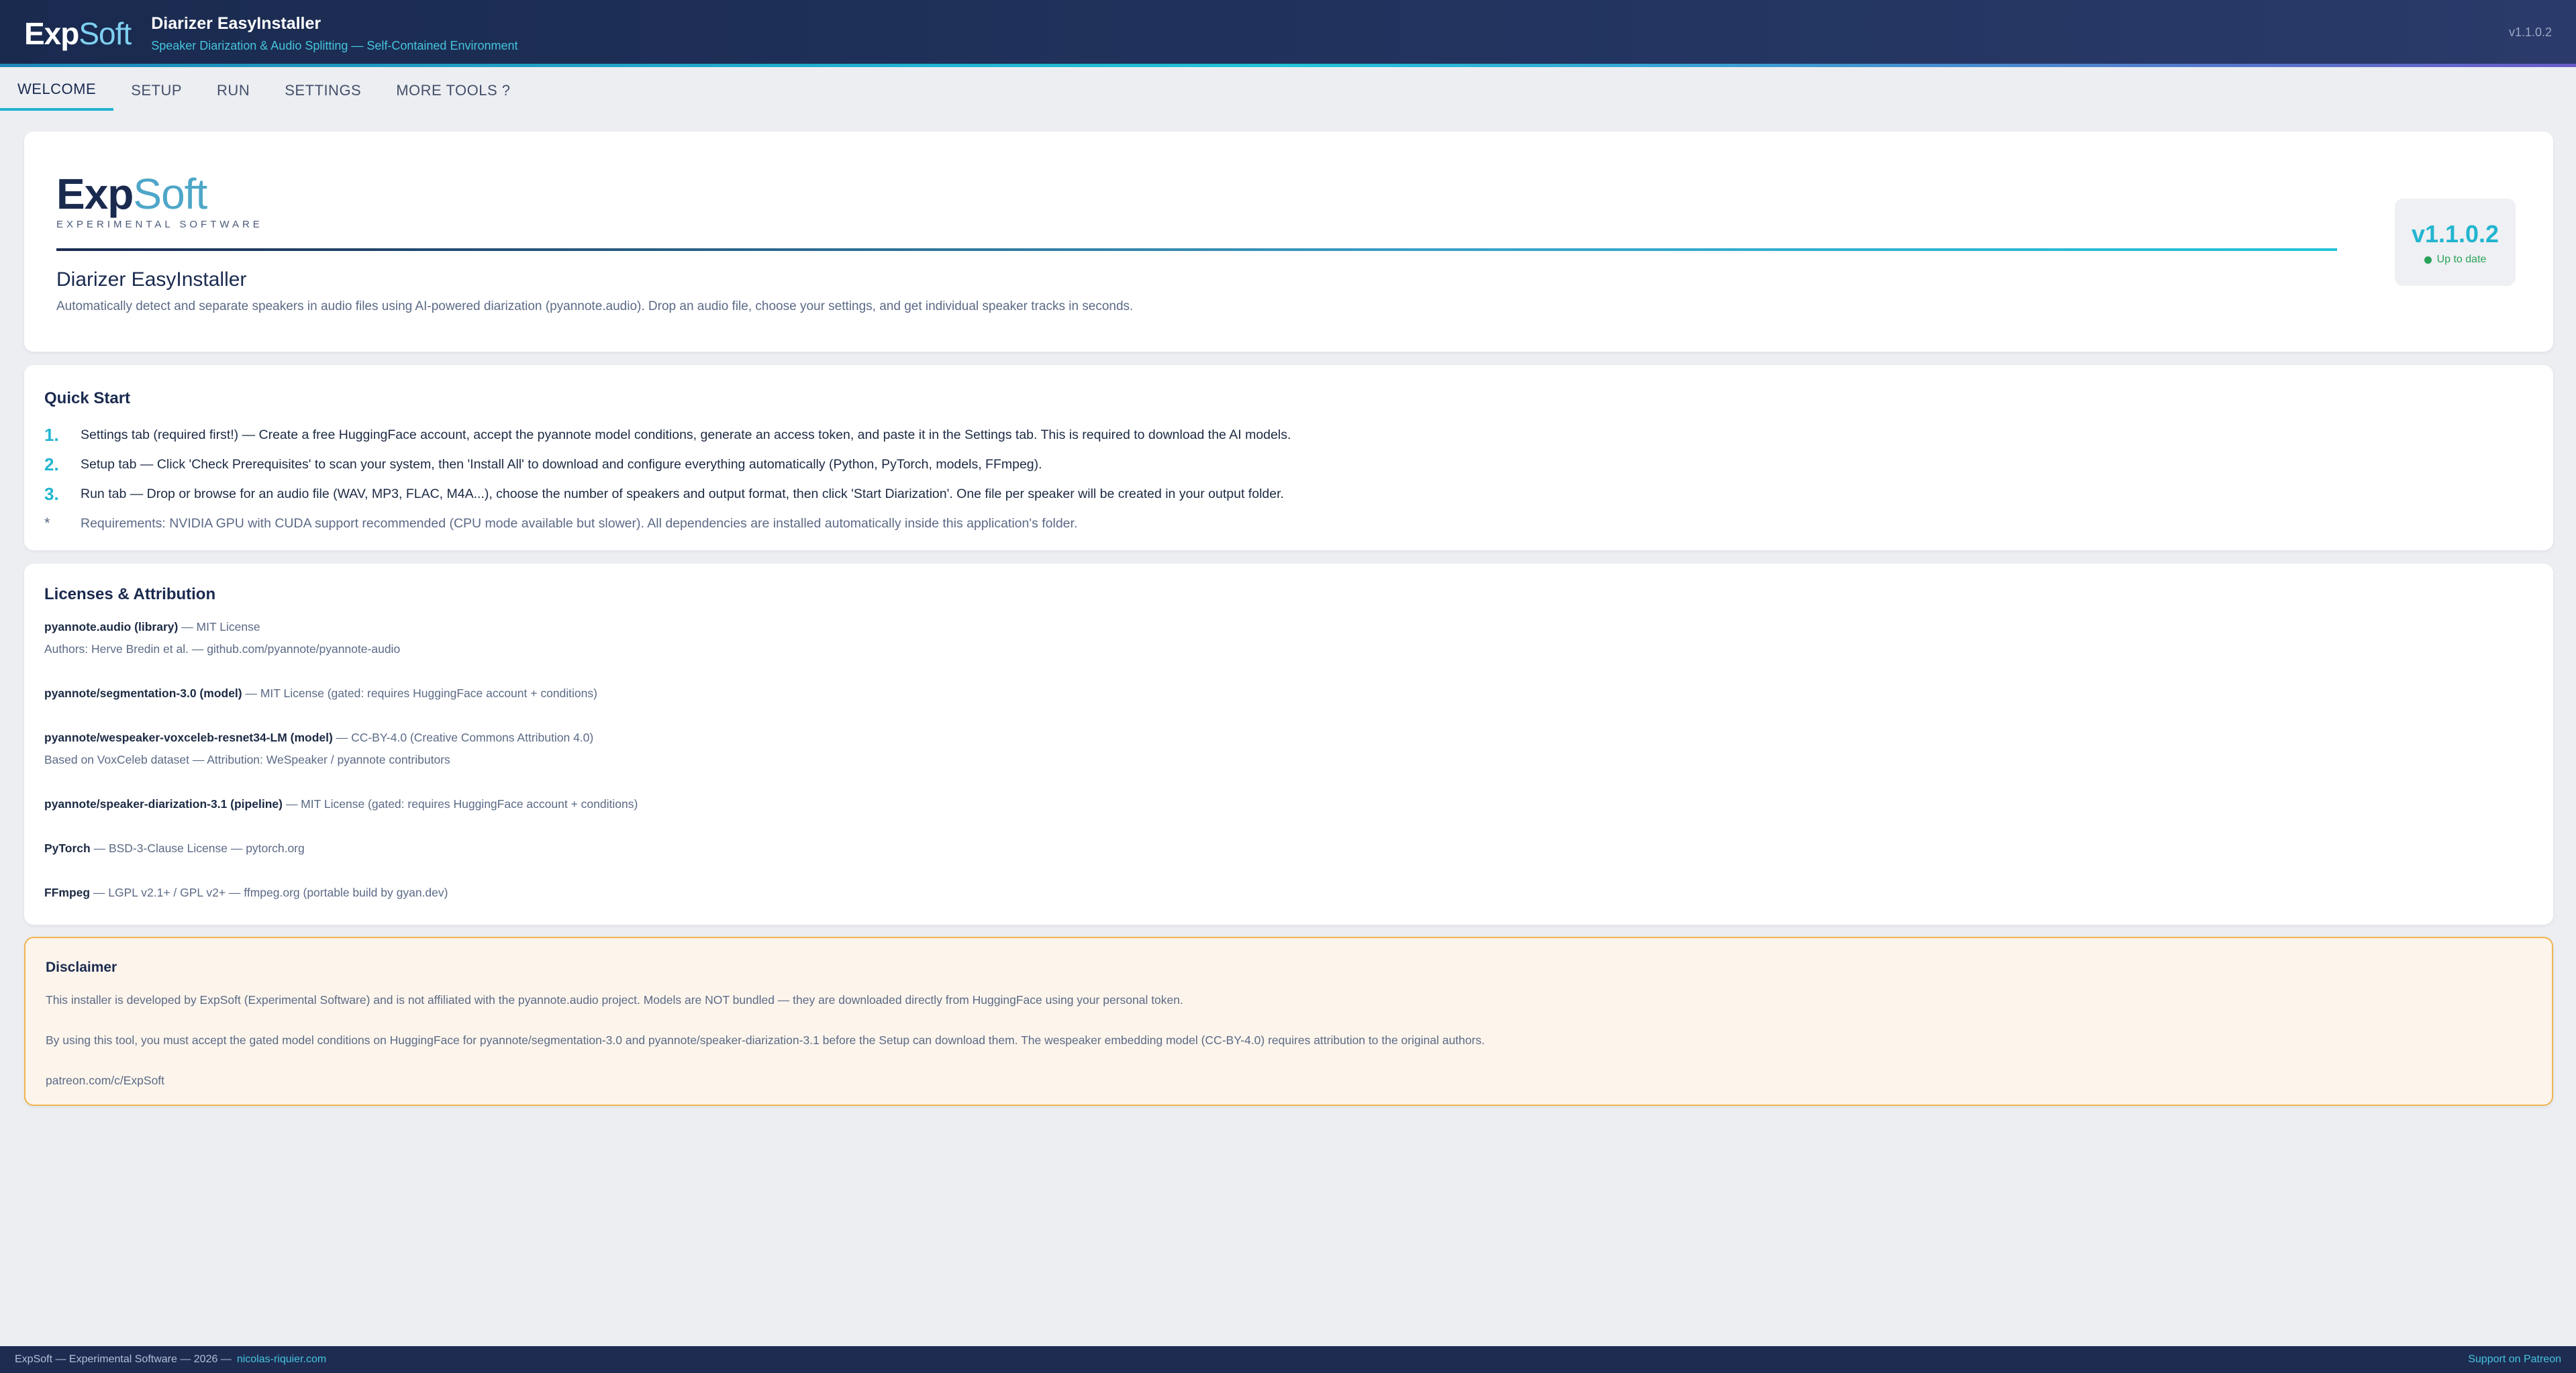 The image size is (2576, 1373). I want to click on version-status: Up to date, so click(2455, 260).